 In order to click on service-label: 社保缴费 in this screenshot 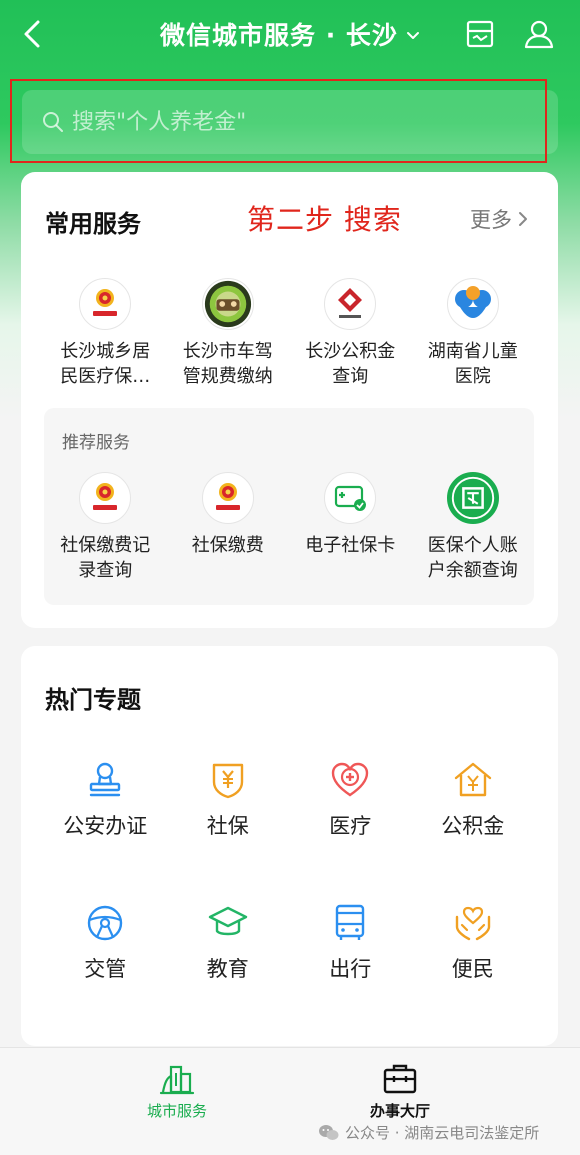, I will do `click(227, 545)`.